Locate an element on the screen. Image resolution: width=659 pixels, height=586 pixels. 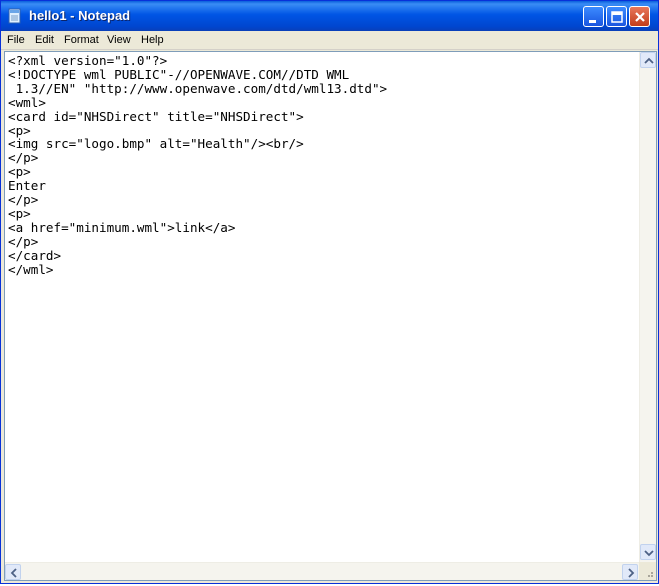
maximize-icon is located at coordinates (617, 17).